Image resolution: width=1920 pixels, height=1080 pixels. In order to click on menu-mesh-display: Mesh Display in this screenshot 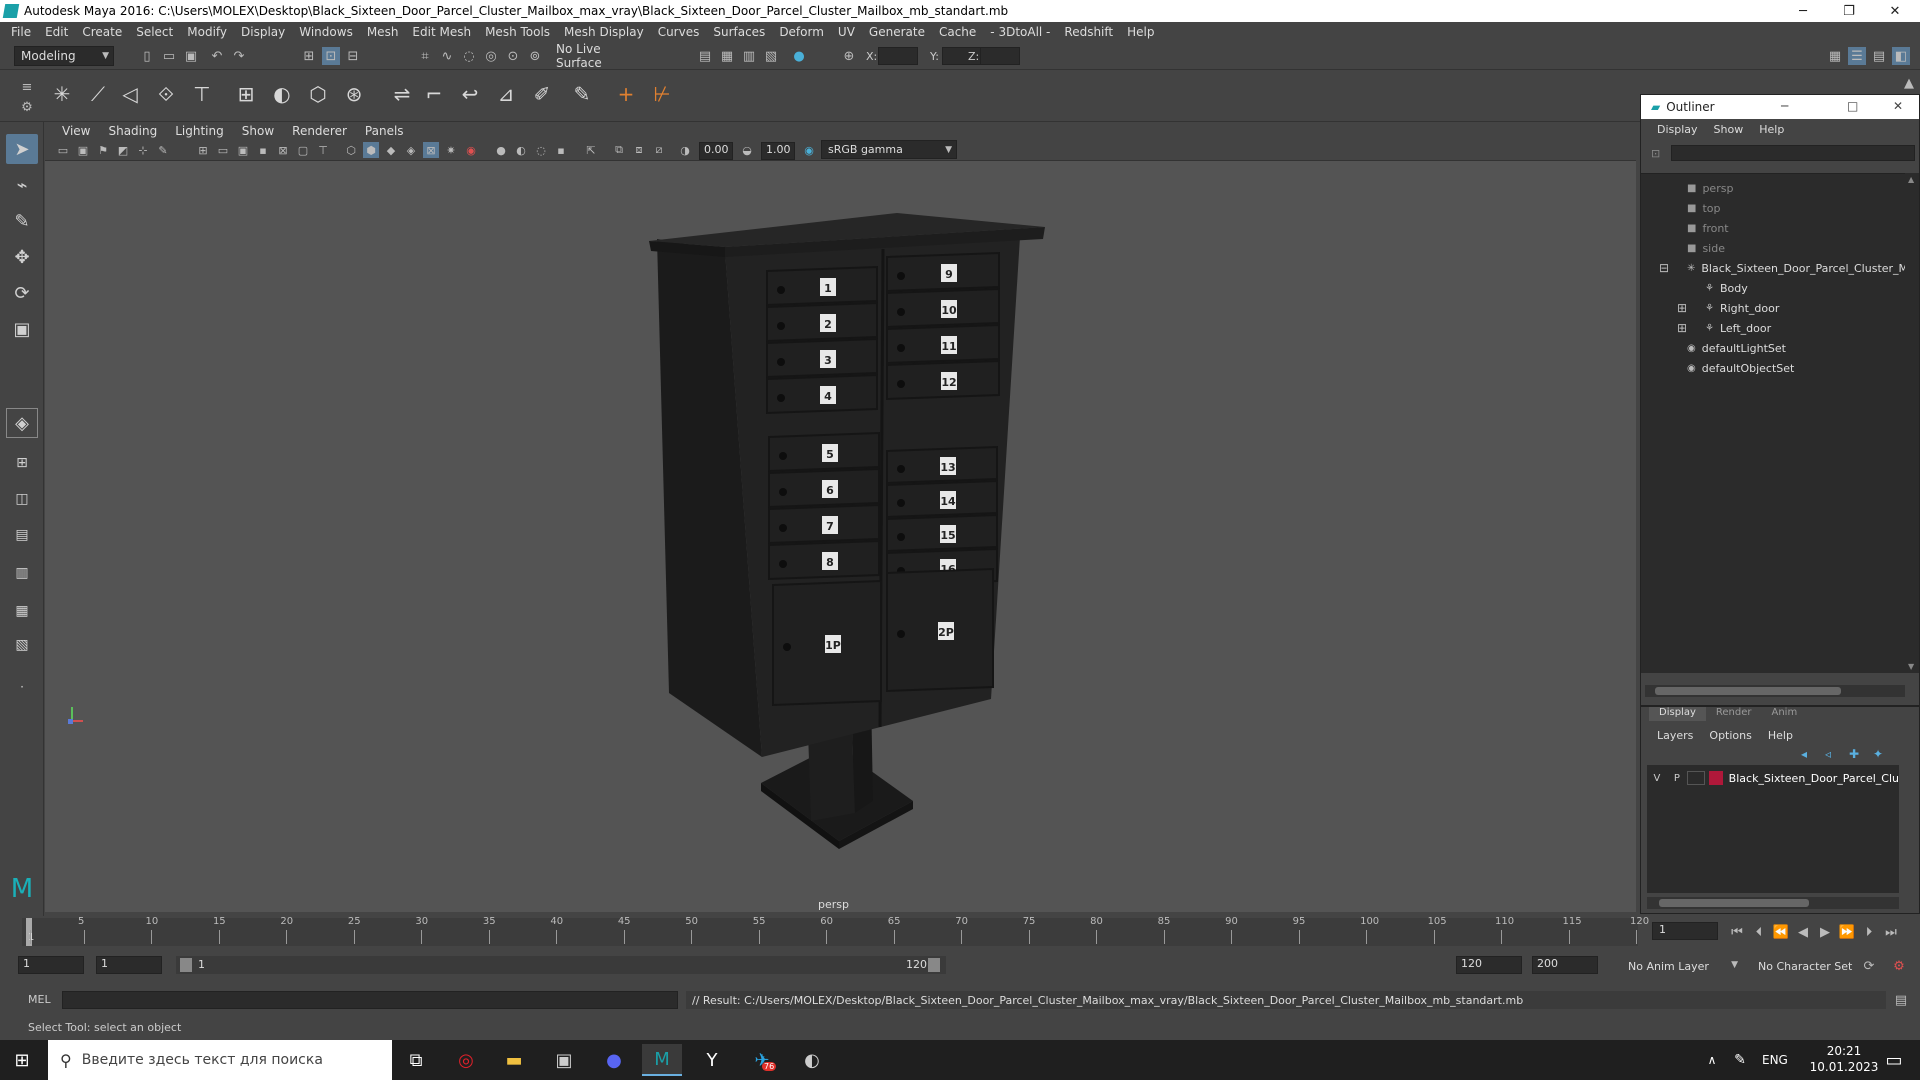, I will do `click(604, 32)`.